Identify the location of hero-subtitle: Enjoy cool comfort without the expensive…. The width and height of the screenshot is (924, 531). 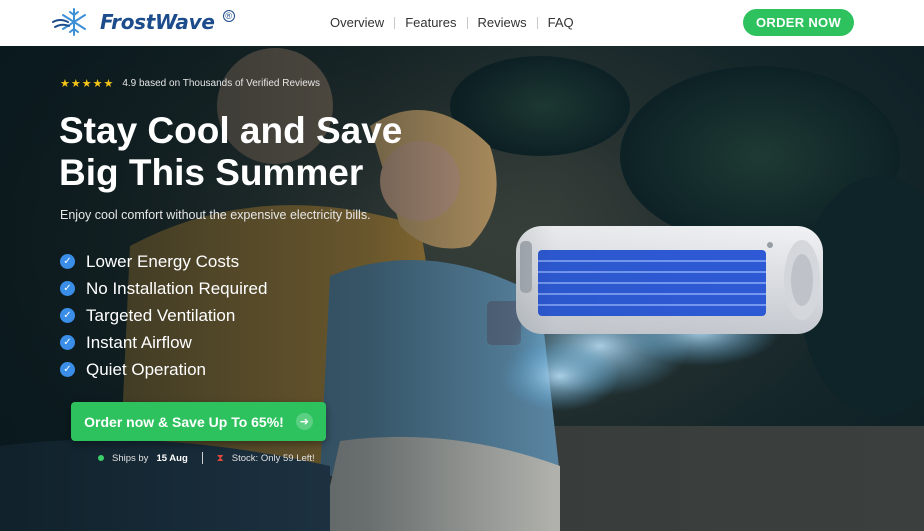
(215, 215).